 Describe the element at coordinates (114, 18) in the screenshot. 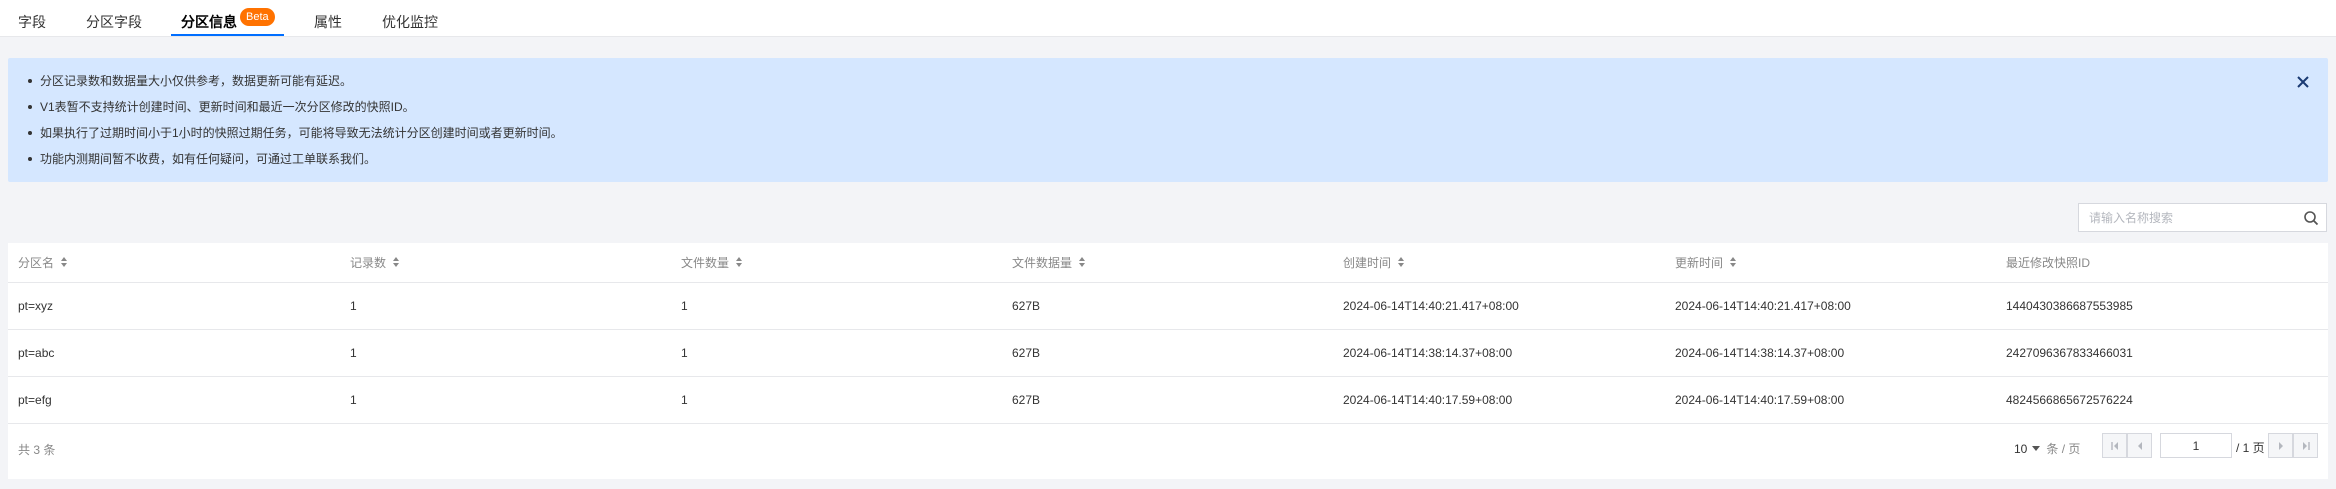

I see `tab-partition-fields: 分区字段` at that location.